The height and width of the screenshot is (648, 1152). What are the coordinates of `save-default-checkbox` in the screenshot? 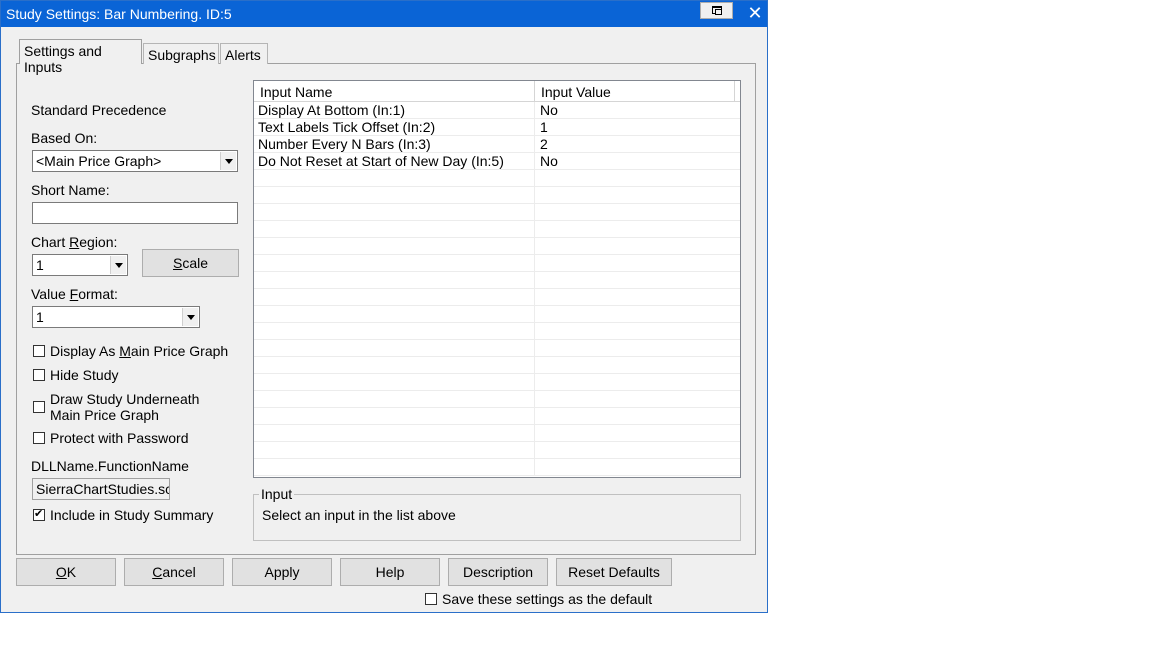 It's located at (431, 599).